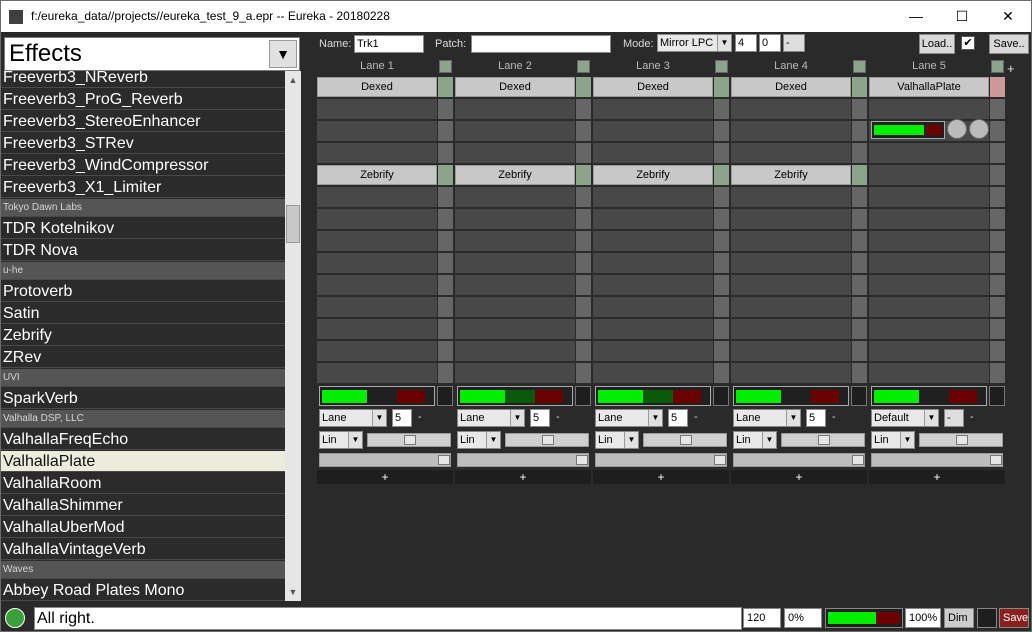 This screenshot has height=632, width=1032. I want to click on plugin-list-scrollbar: ▲ ▼, so click(293, 336).